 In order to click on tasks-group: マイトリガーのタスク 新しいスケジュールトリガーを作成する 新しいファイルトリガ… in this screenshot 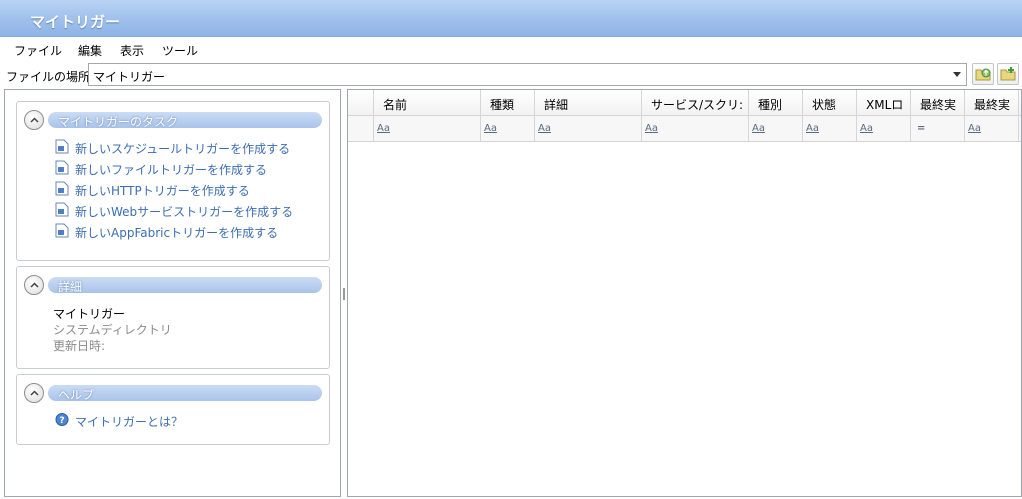, I will do `click(173, 181)`.